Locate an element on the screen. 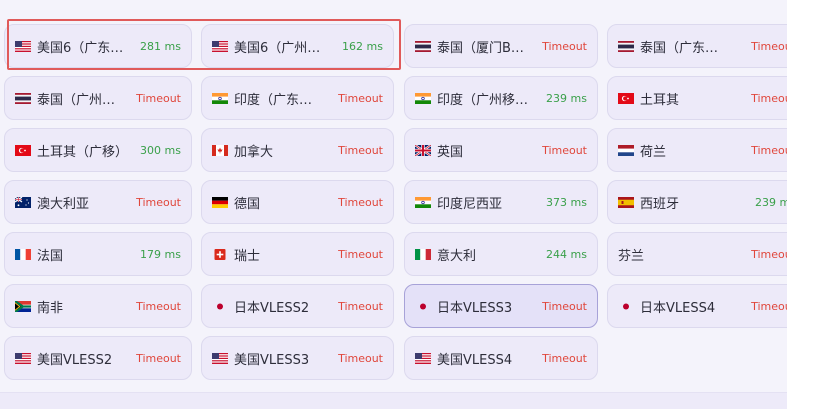  proxy-card: 南非 Timeout is located at coordinates (98, 306).